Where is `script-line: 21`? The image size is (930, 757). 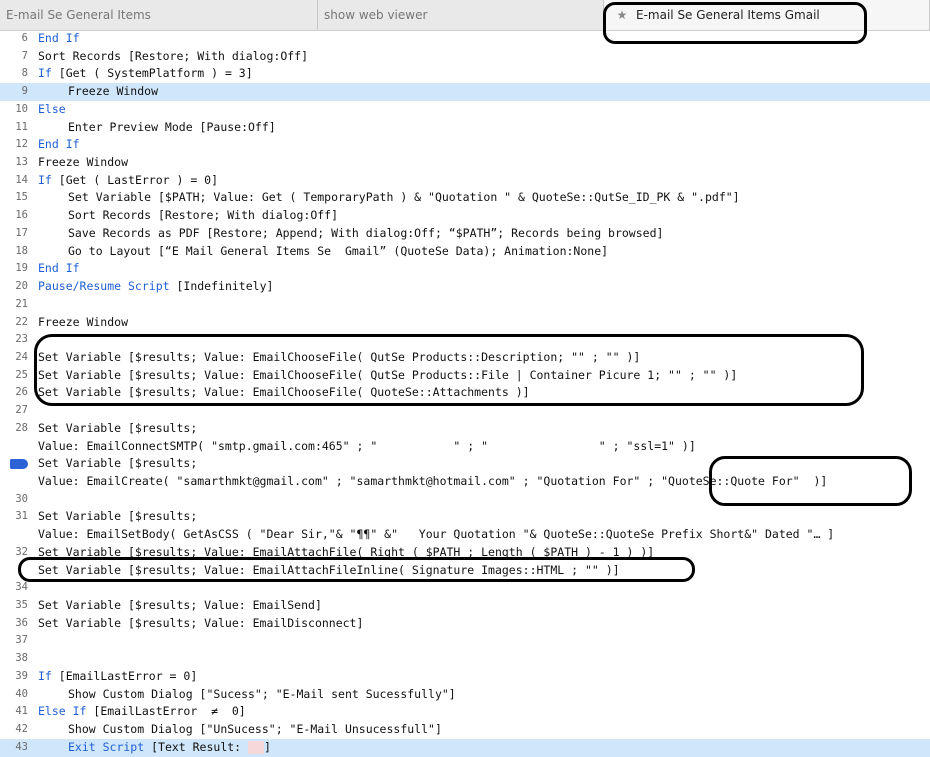
script-line: 21 is located at coordinates (465, 305).